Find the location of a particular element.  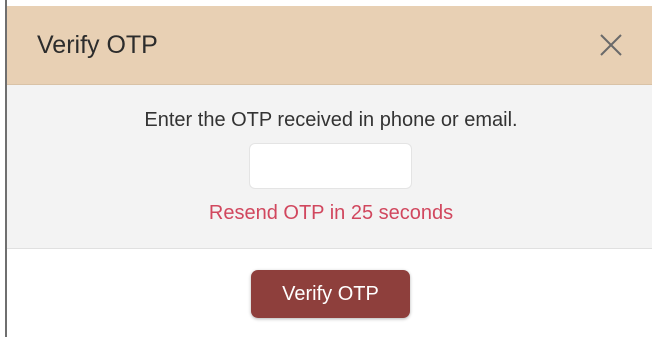

left-border is located at coordinates (3, 168).